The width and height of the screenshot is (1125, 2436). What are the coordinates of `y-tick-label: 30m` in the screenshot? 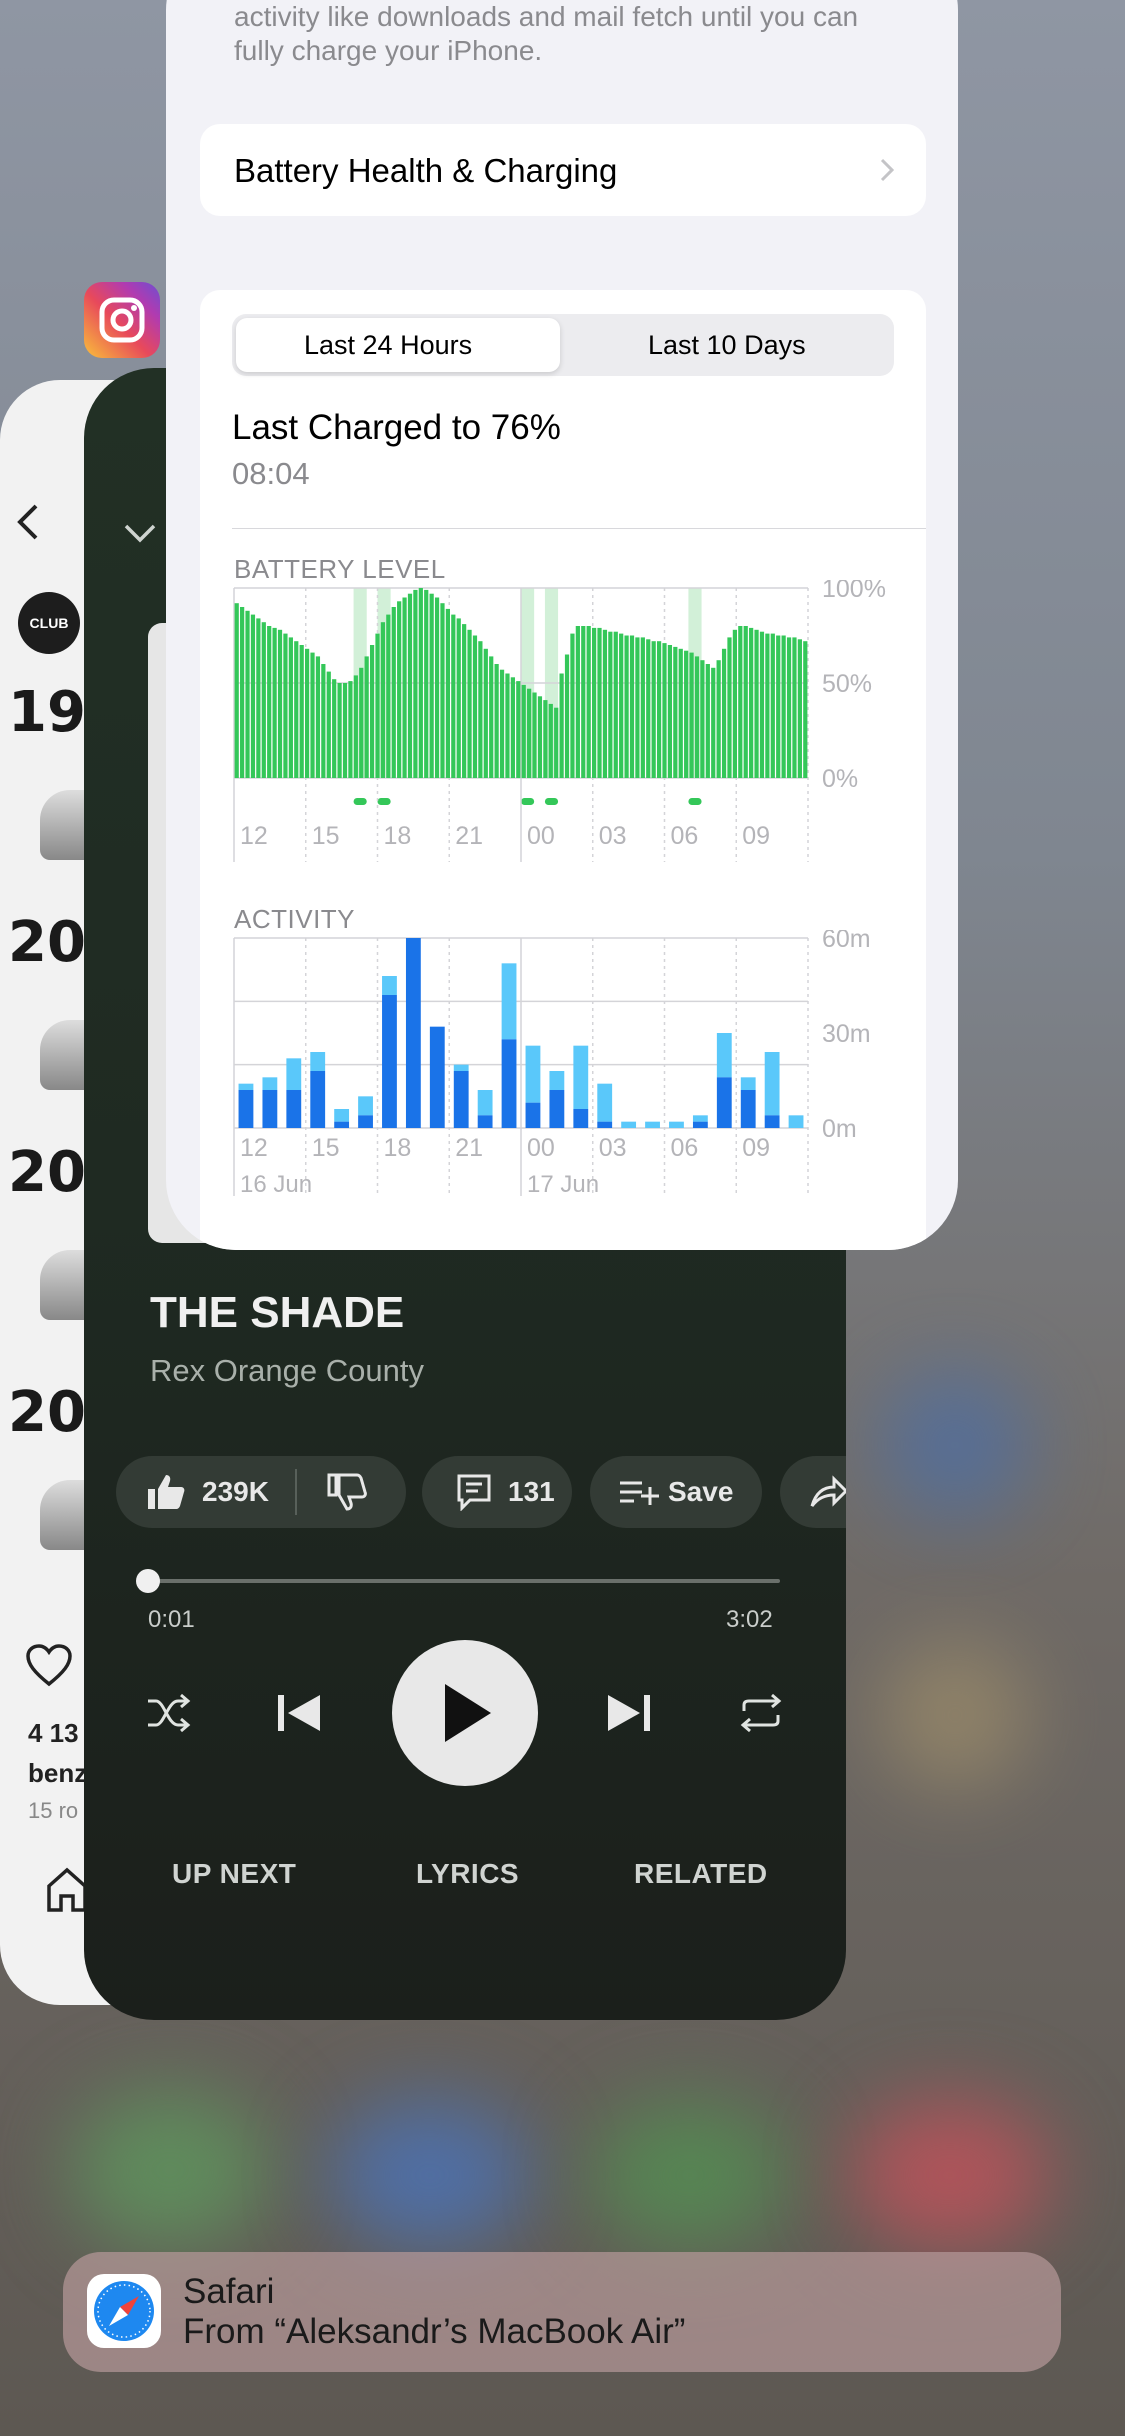 It's located at (846, 1034).